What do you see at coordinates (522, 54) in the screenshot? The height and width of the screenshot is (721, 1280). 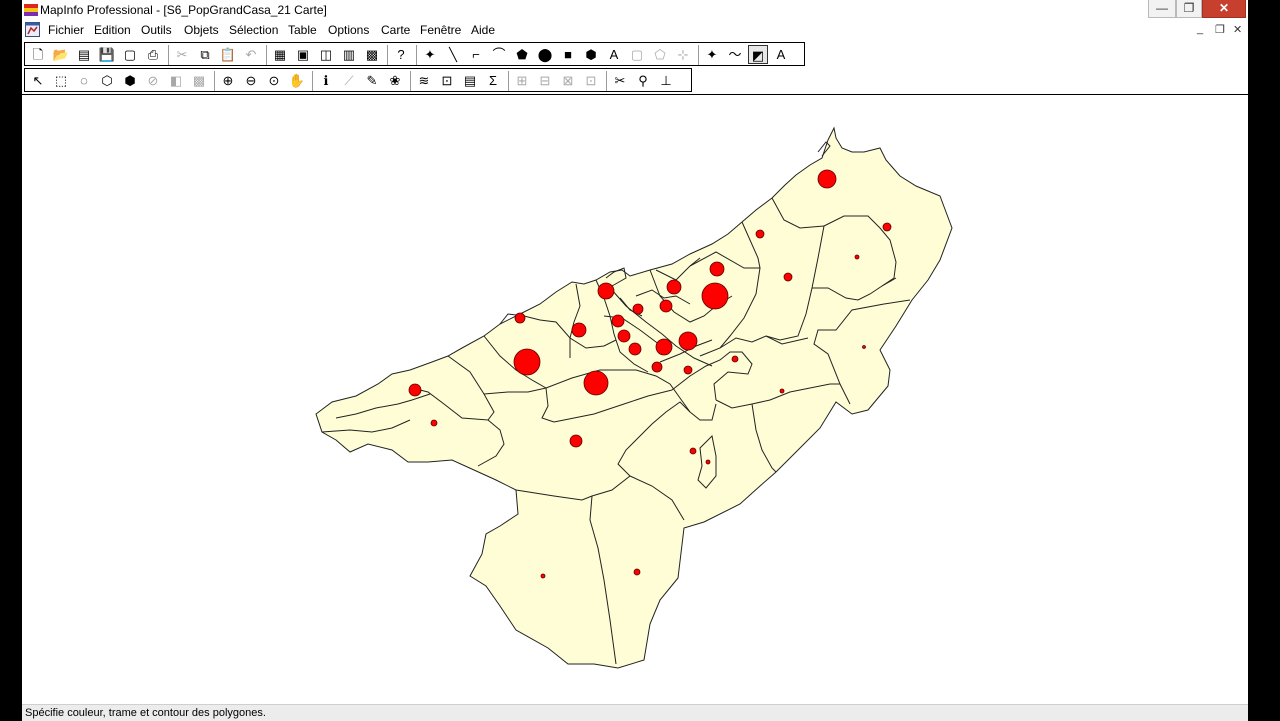 I see `polygon-tool: ⬟` at bounding box center [522, 54].